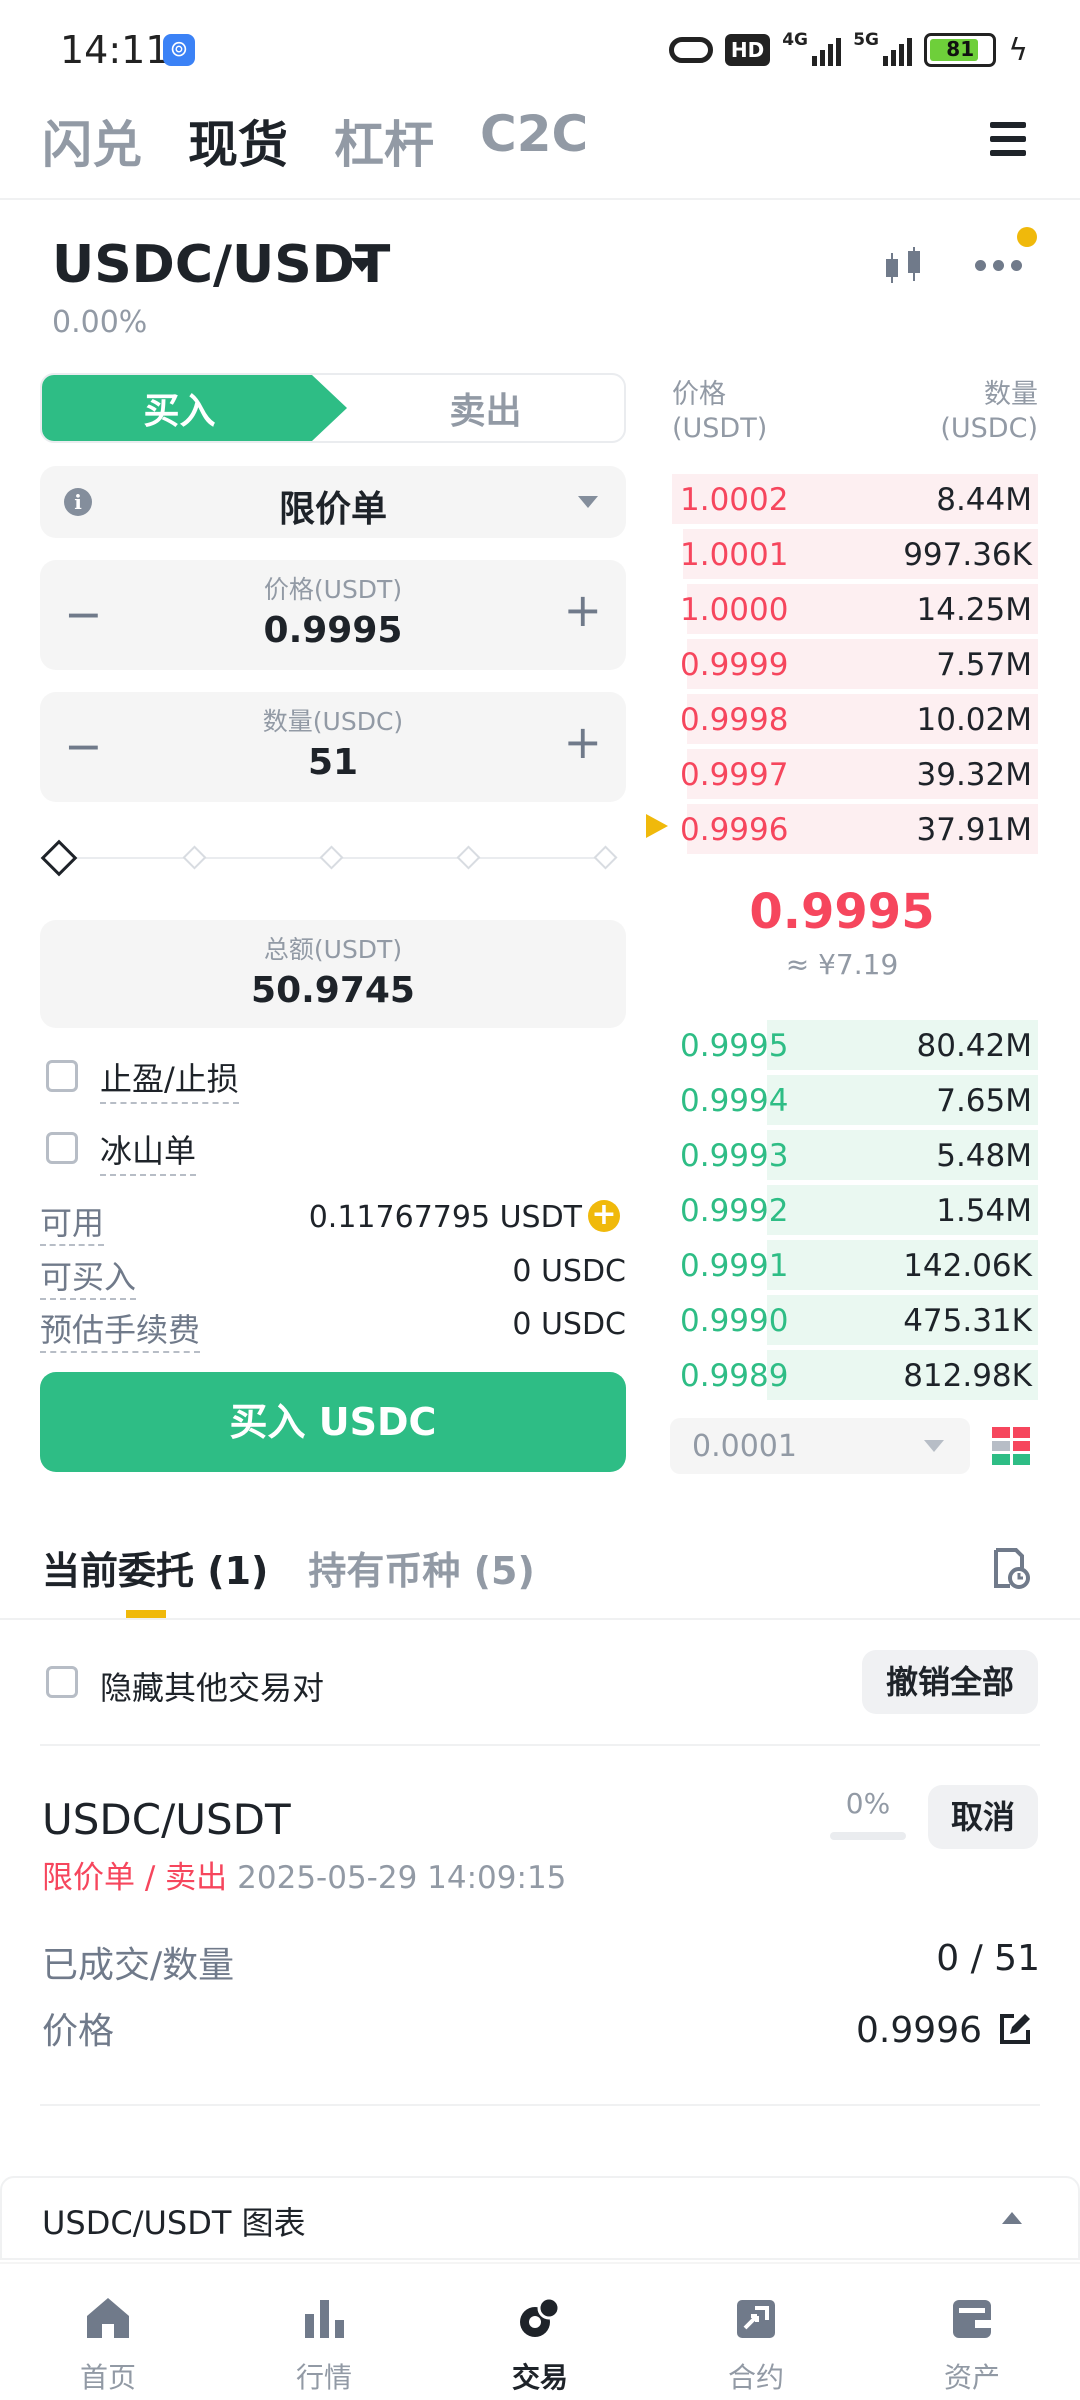 This screenshot has width=1080, height=2400. Describe the element at coordinates (333, 630) in the screenshot. I see `price-input: 0.9995` at that location.